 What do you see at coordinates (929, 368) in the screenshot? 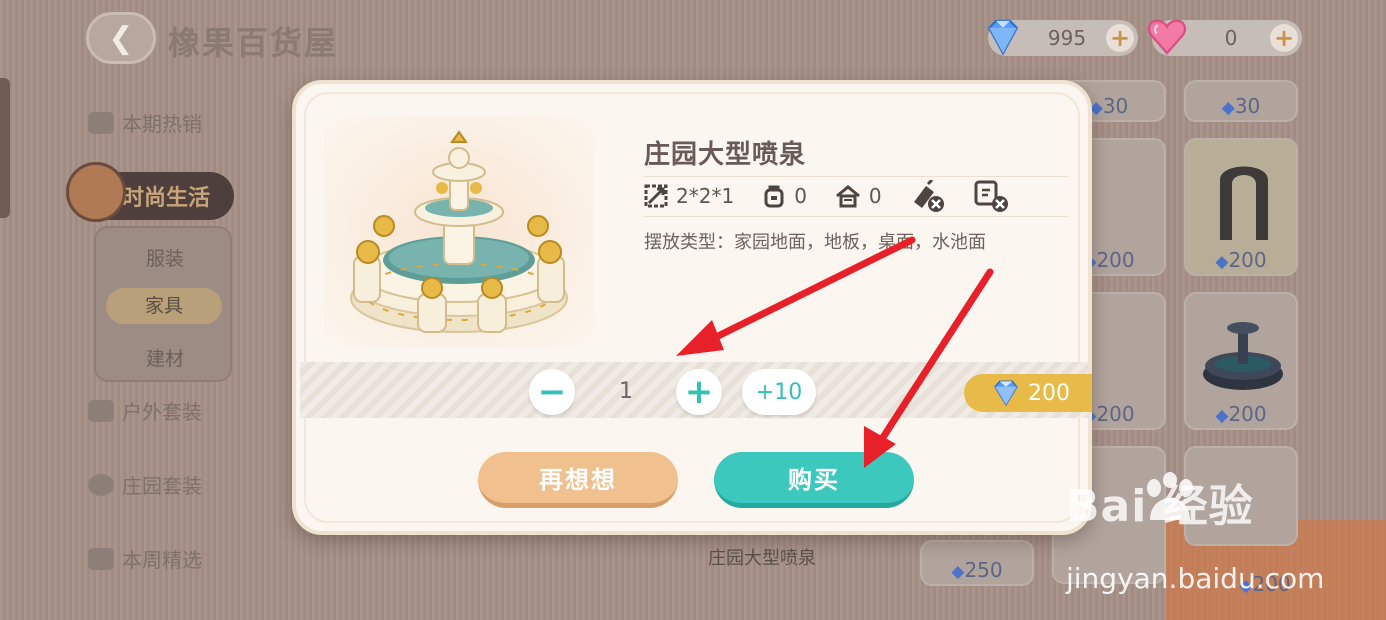
I see `arrow-to-buy` at bounding box center [929, 368].